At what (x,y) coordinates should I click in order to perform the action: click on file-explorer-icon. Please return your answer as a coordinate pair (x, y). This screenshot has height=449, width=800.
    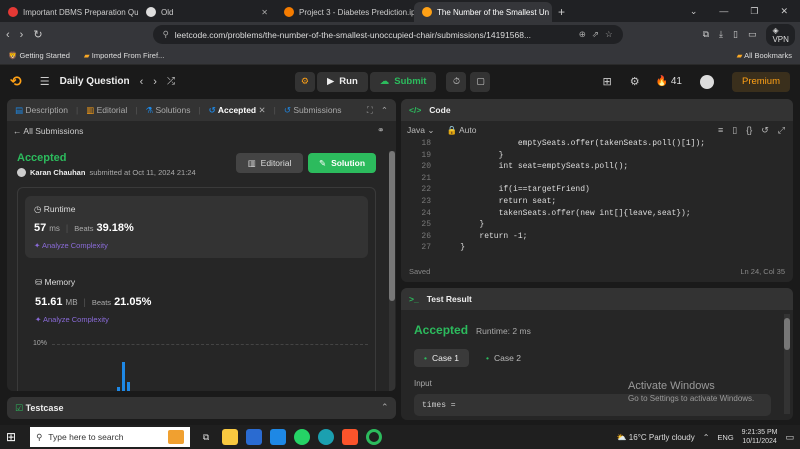
    Looking at the image, I should click on (230, 437).